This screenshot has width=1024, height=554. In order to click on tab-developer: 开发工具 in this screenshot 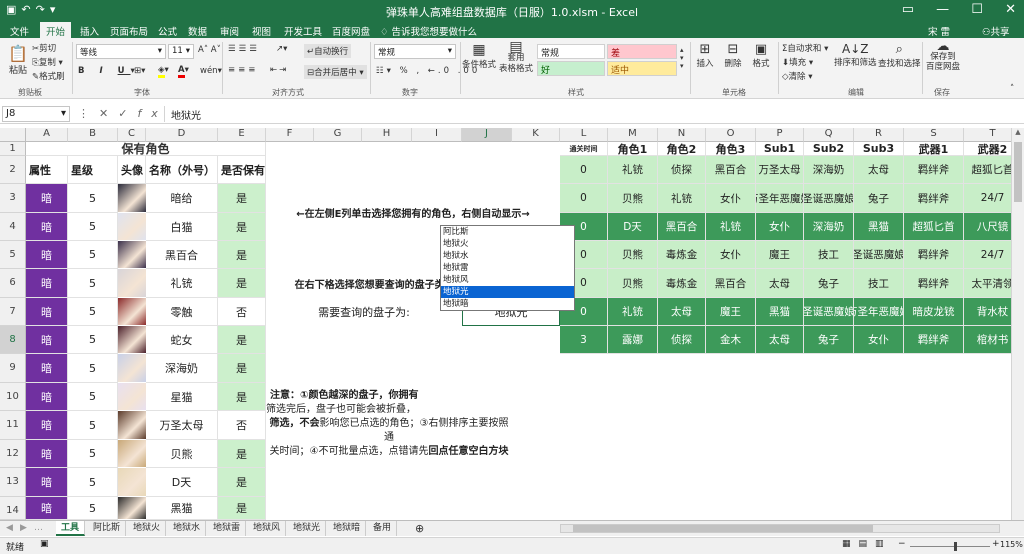, I will do `click(303, 31)`.